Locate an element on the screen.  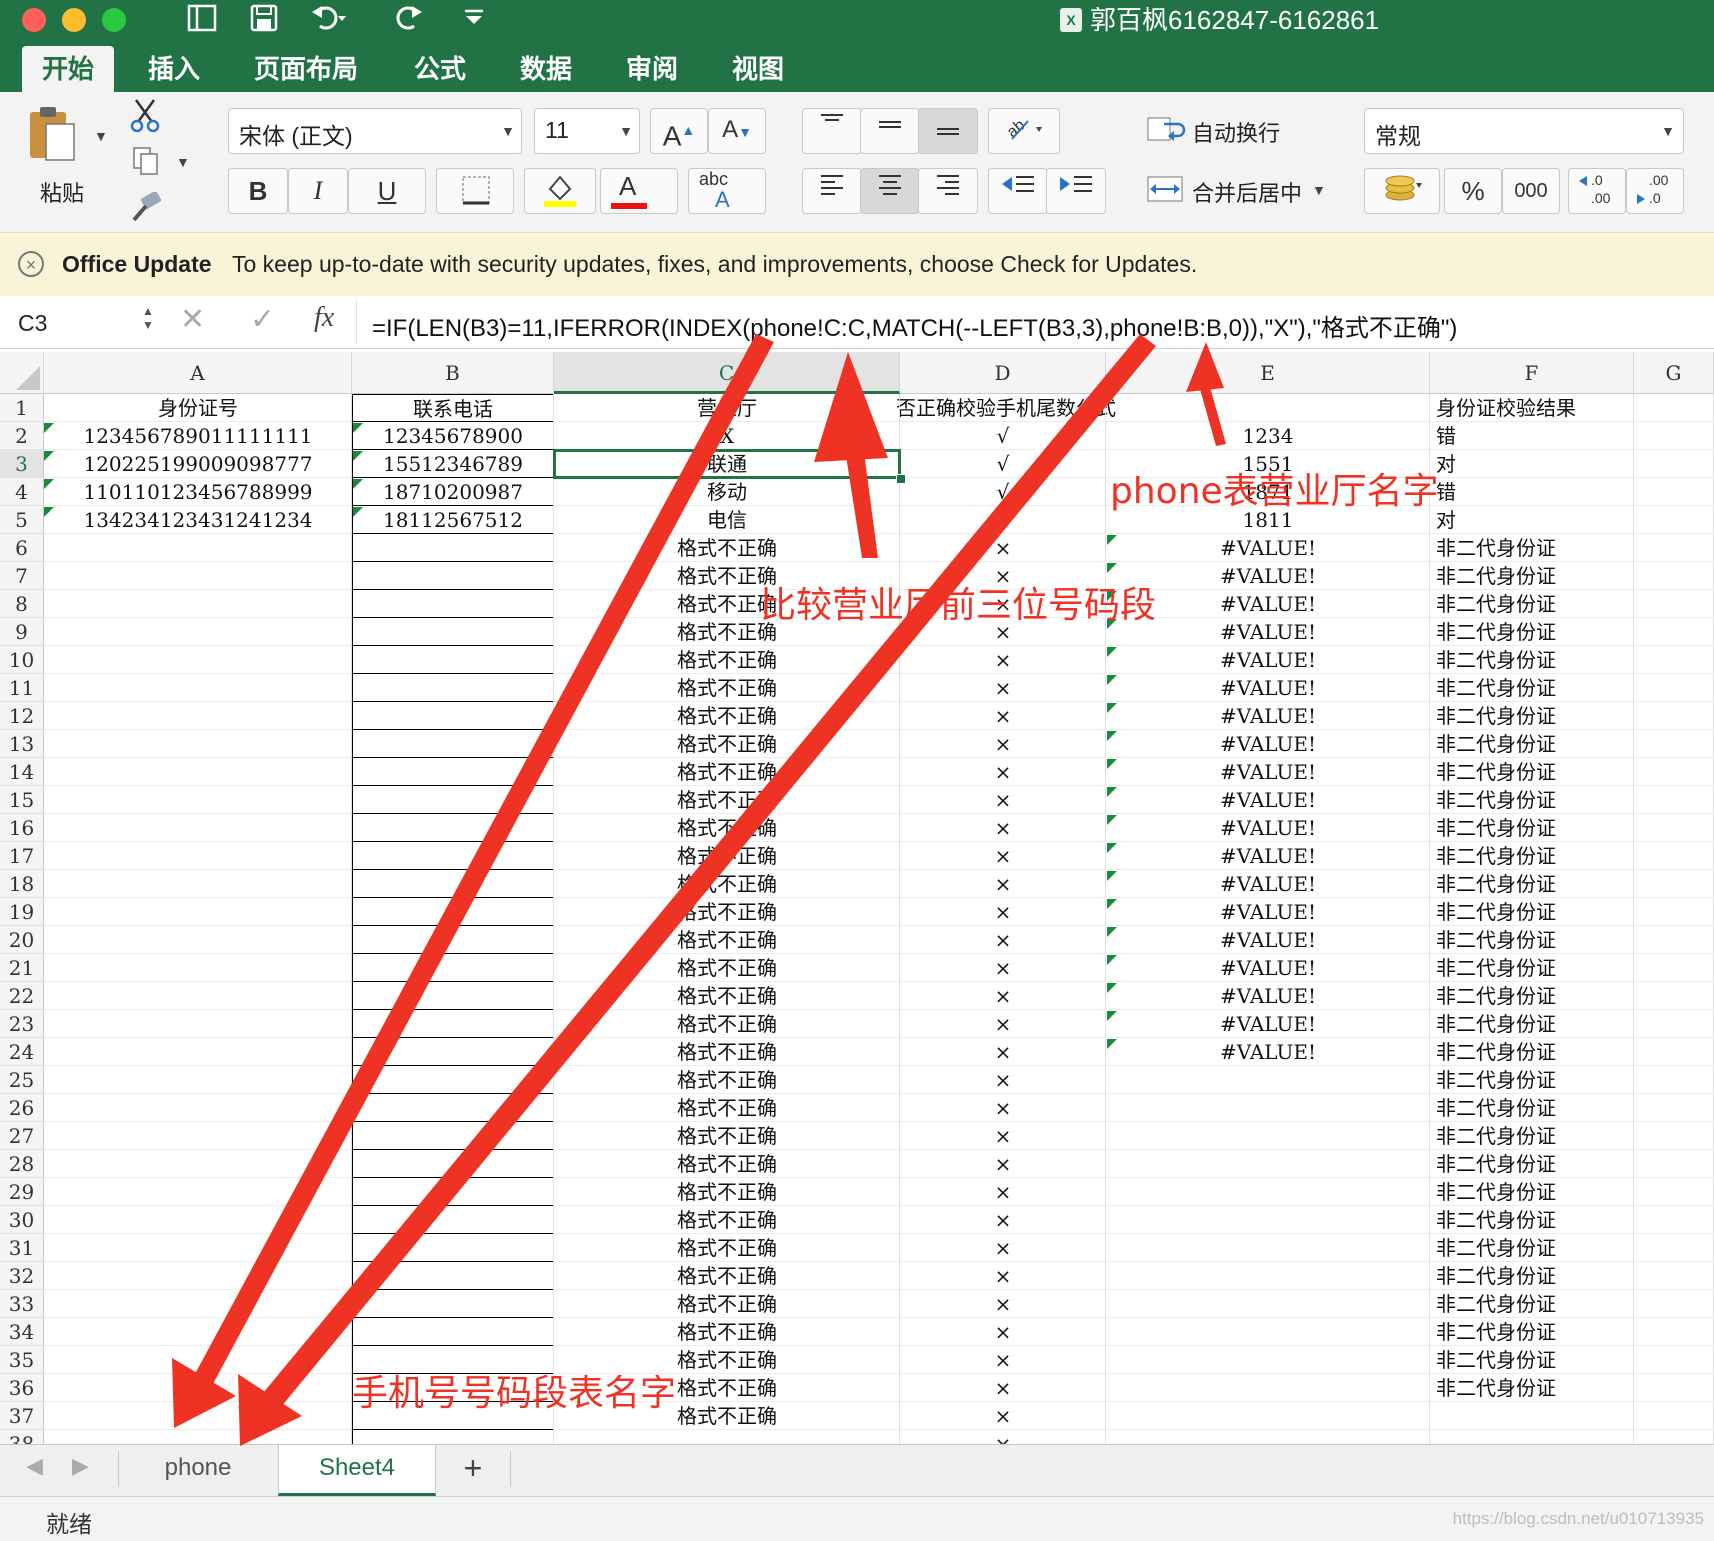
cell-f26: 非二代身份证 is located at coordinates (1532, 1108).